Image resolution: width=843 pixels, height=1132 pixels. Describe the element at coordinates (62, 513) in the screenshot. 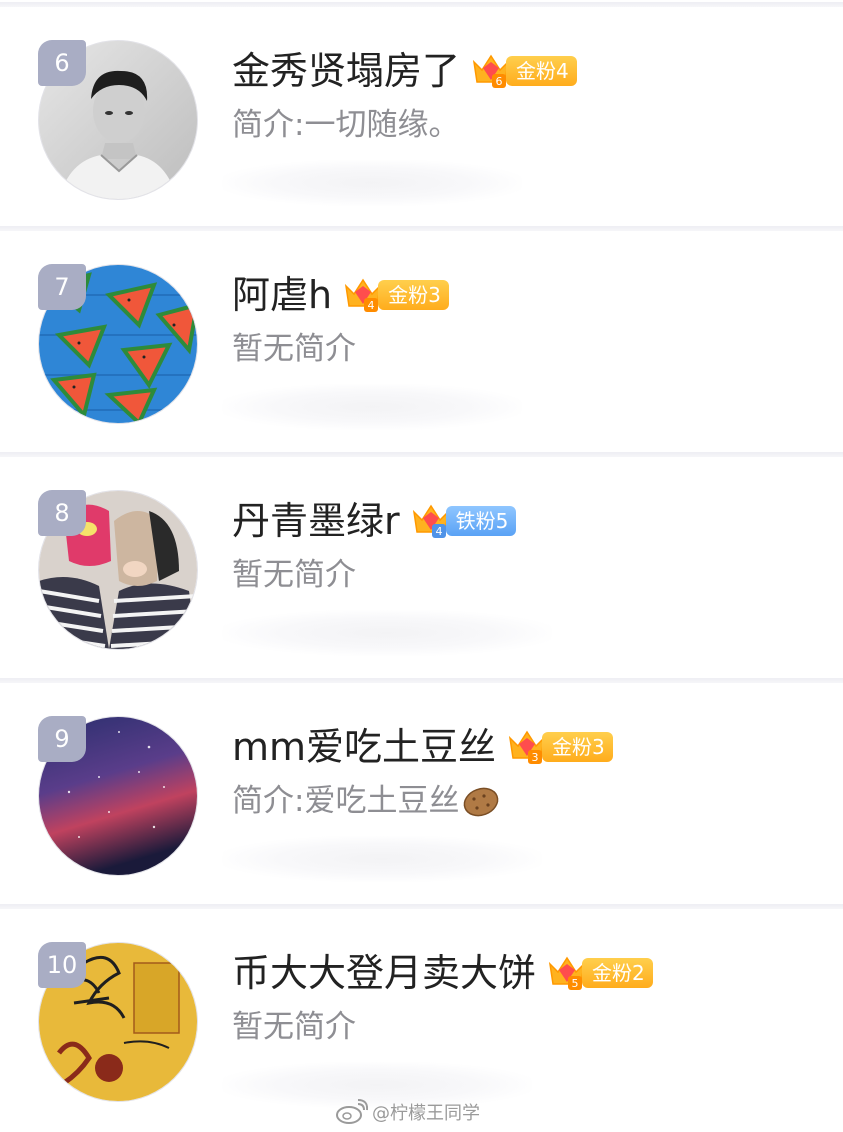

I see `rank-badge: 8` at that location.